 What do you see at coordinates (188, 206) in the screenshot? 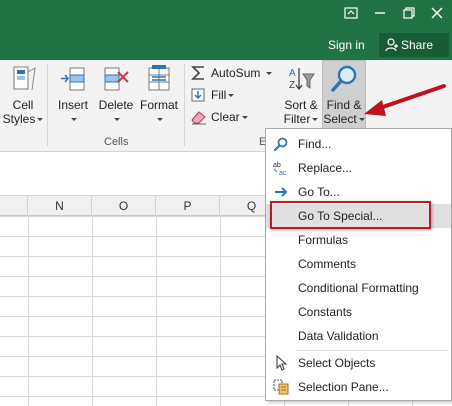
I see `column-header-p: P` at bounding box center [188, 206].